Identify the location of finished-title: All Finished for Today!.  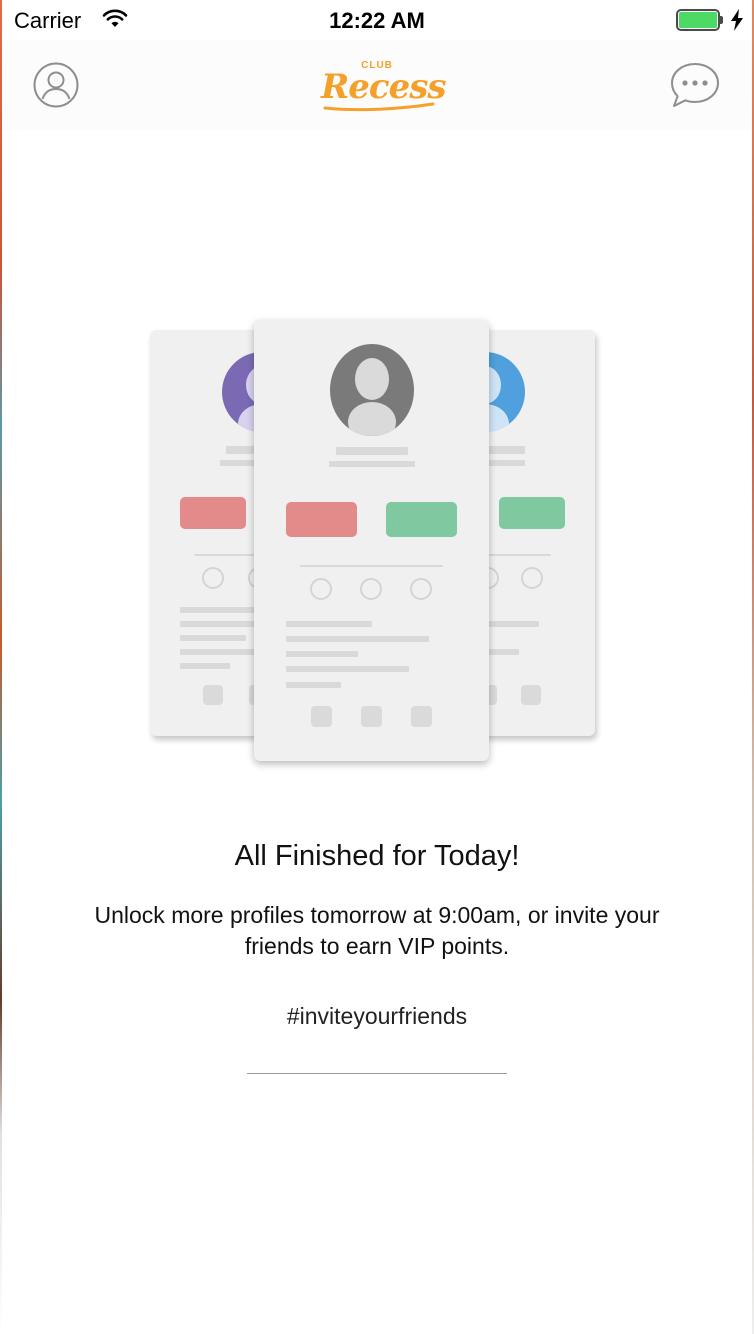
(377, 856).